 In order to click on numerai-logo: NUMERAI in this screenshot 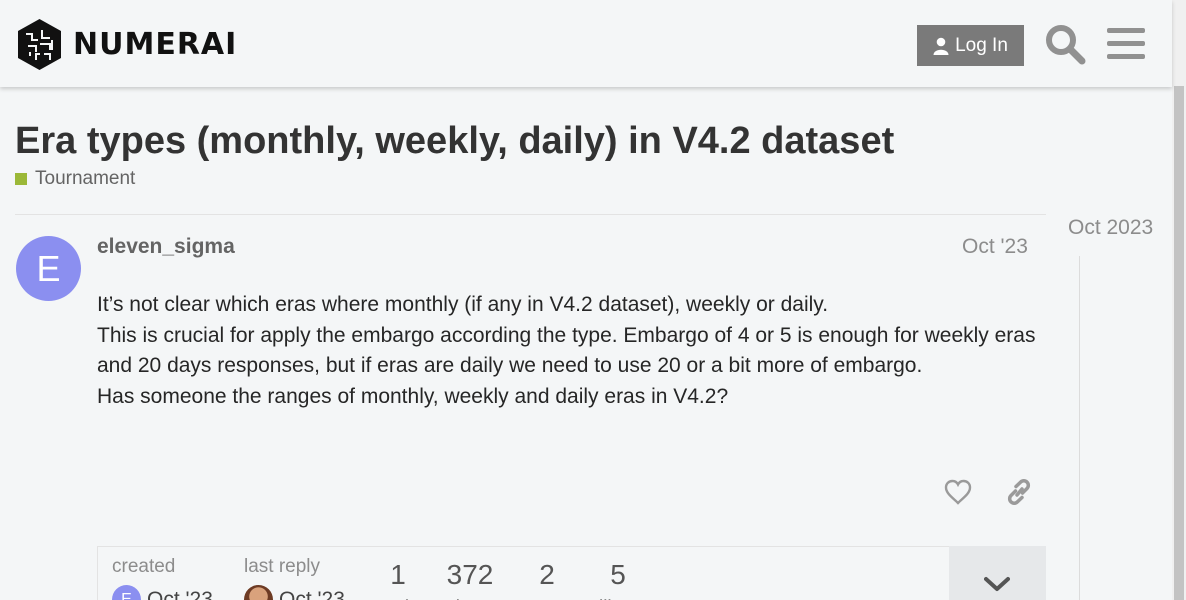, I will do `click(126, 44)`.